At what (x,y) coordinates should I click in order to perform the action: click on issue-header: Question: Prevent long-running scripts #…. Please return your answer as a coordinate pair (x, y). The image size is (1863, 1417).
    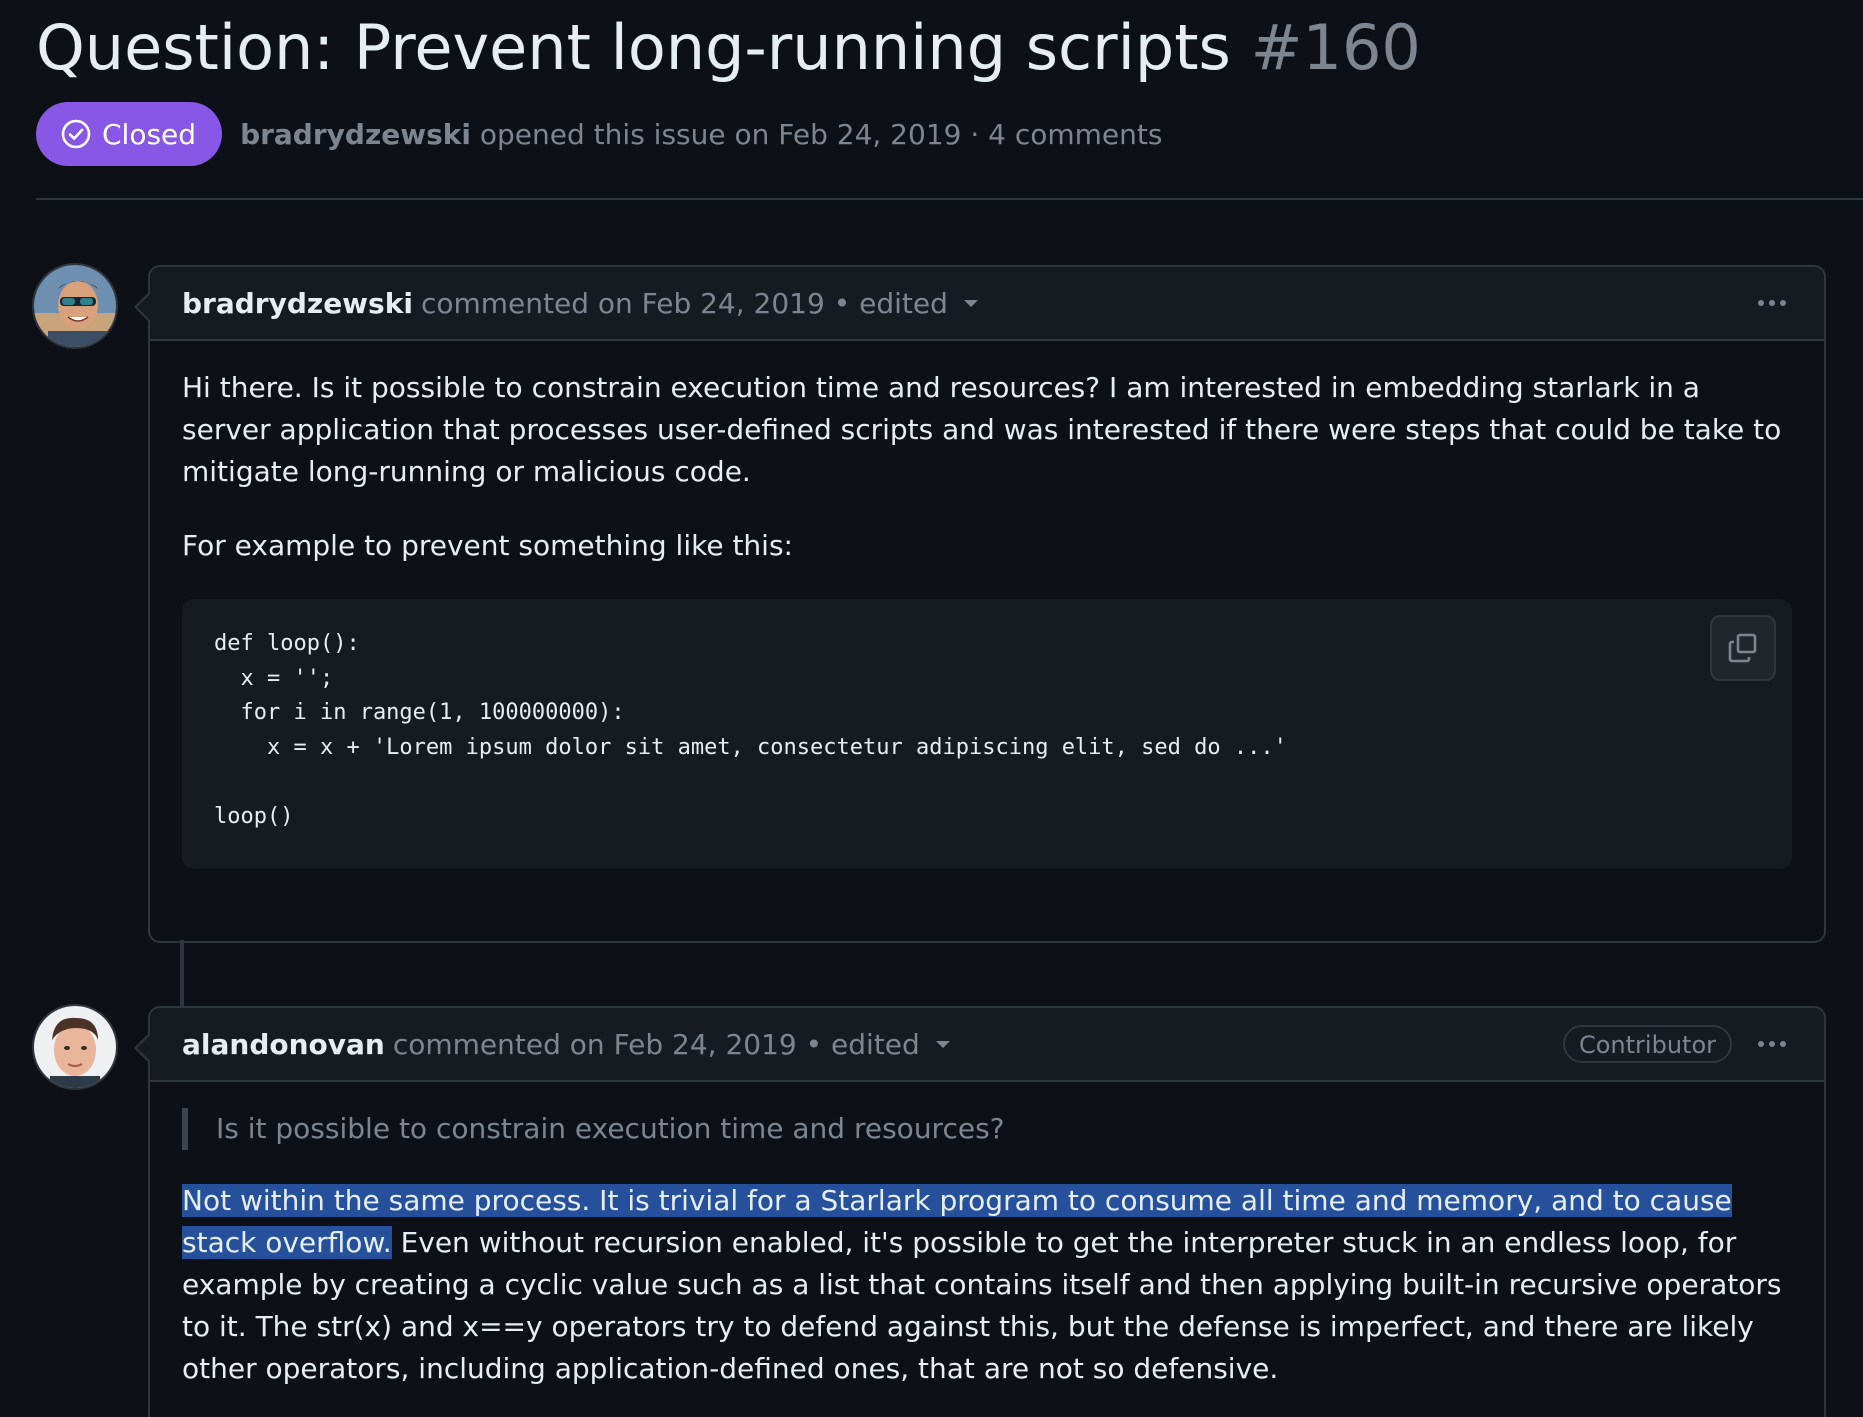
    Looking at the image, I should click on (949, 83).